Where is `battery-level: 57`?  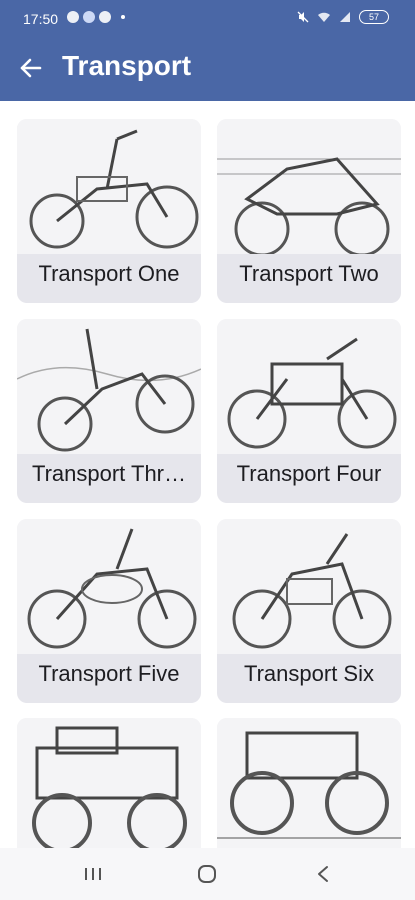
battery-level: 57 is located at coordinates (373, 17).